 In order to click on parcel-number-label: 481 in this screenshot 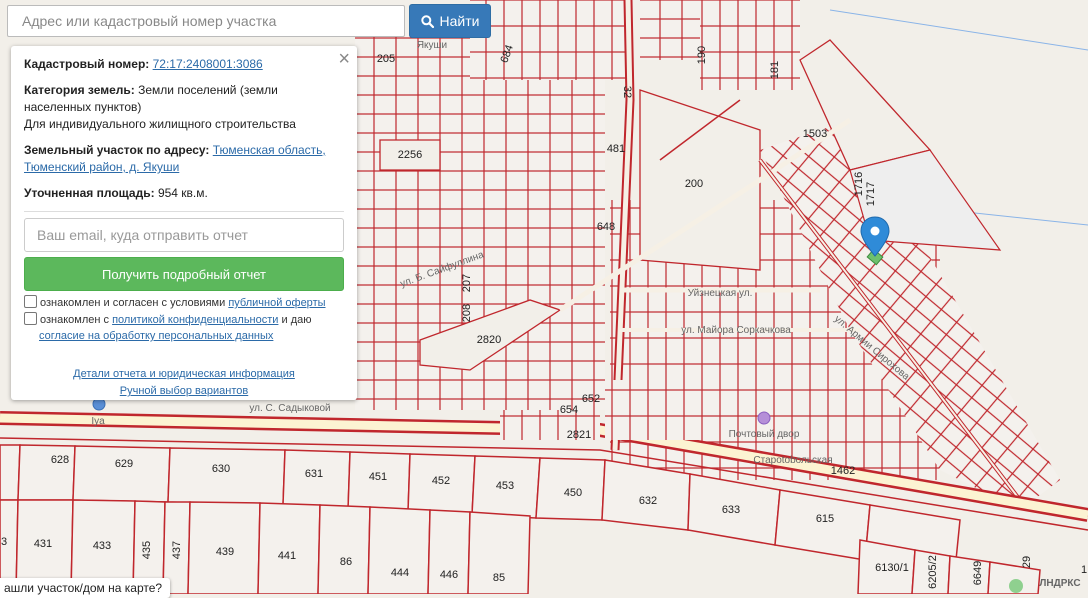, I will do `click(616, 149)`.